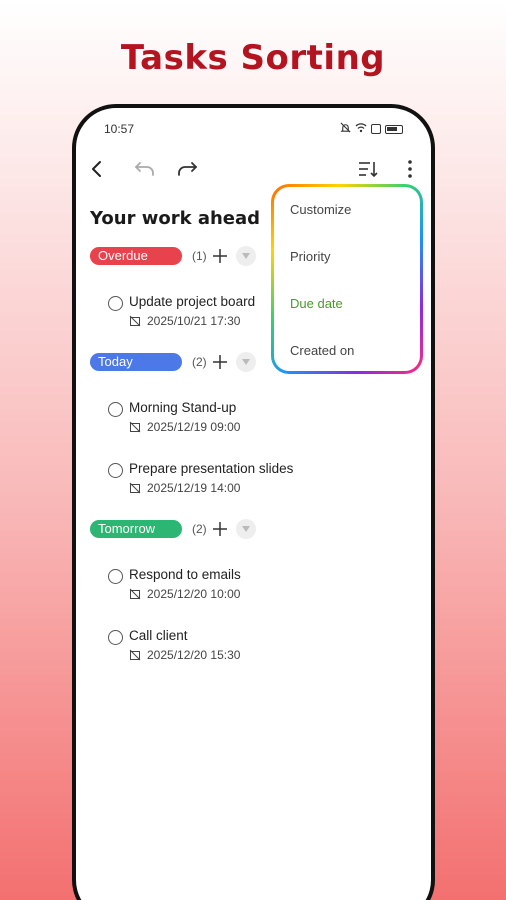 Image resolution: width=506 pixels, height=900 pixels. I want to click on more-vertical-icon, so click(410, 169).